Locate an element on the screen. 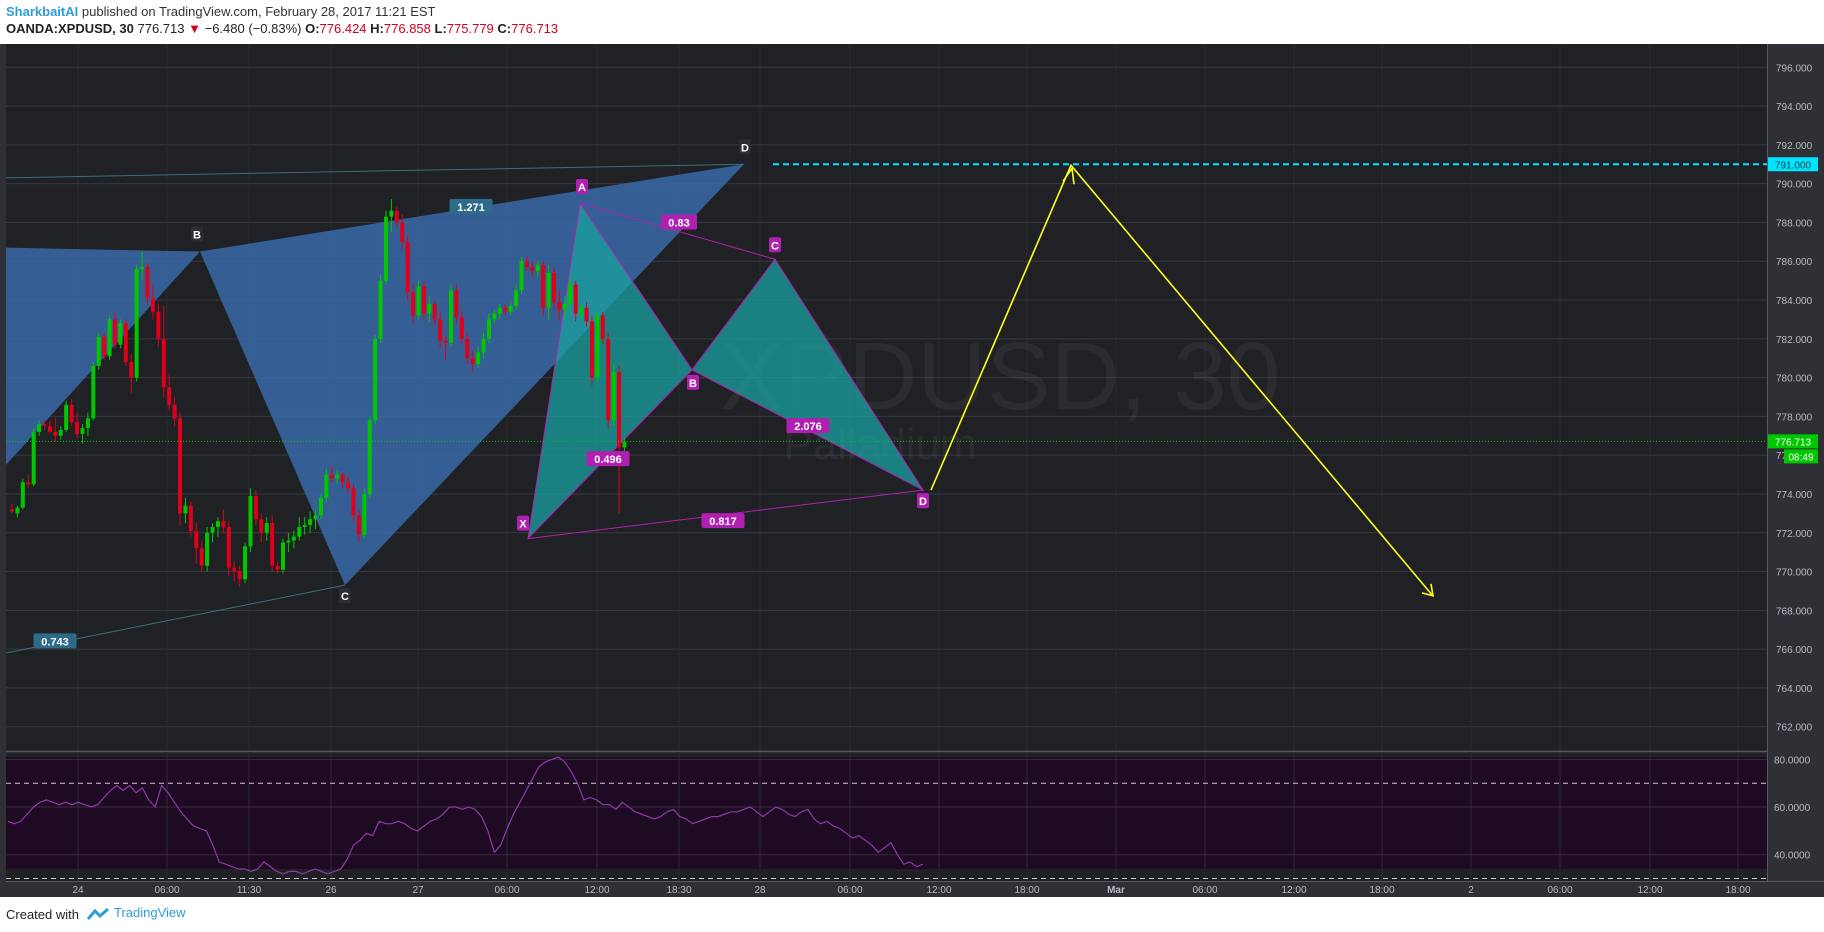 Image resolution: width=1824 pixels, height=932 pixels. time-tick-label: 26 is located at coordinates (331, 890).